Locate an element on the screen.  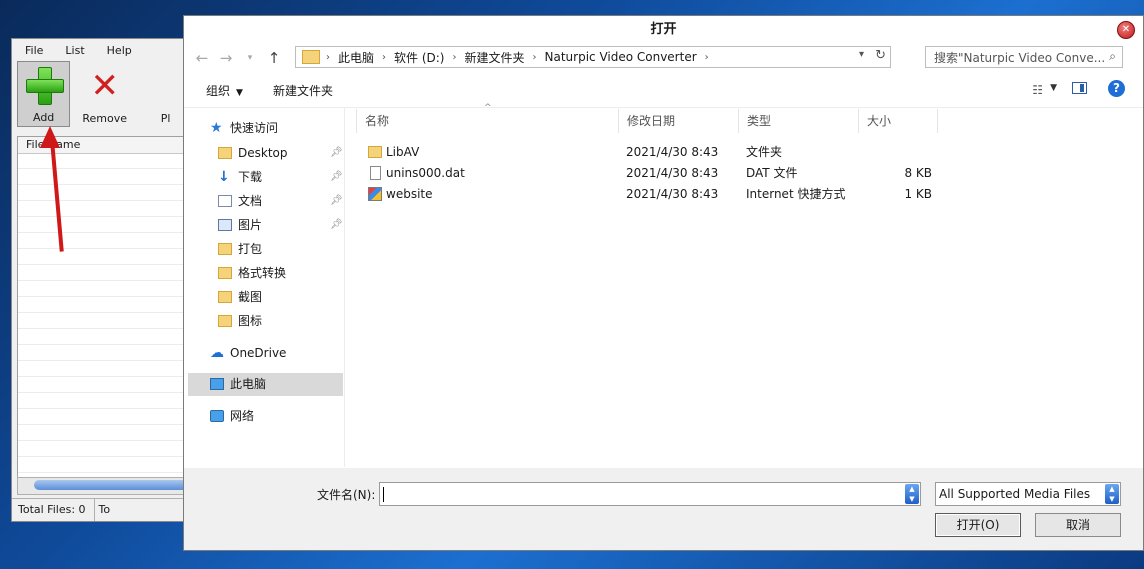
file-type: DAT 文件 is located at coordinates (772, 173).